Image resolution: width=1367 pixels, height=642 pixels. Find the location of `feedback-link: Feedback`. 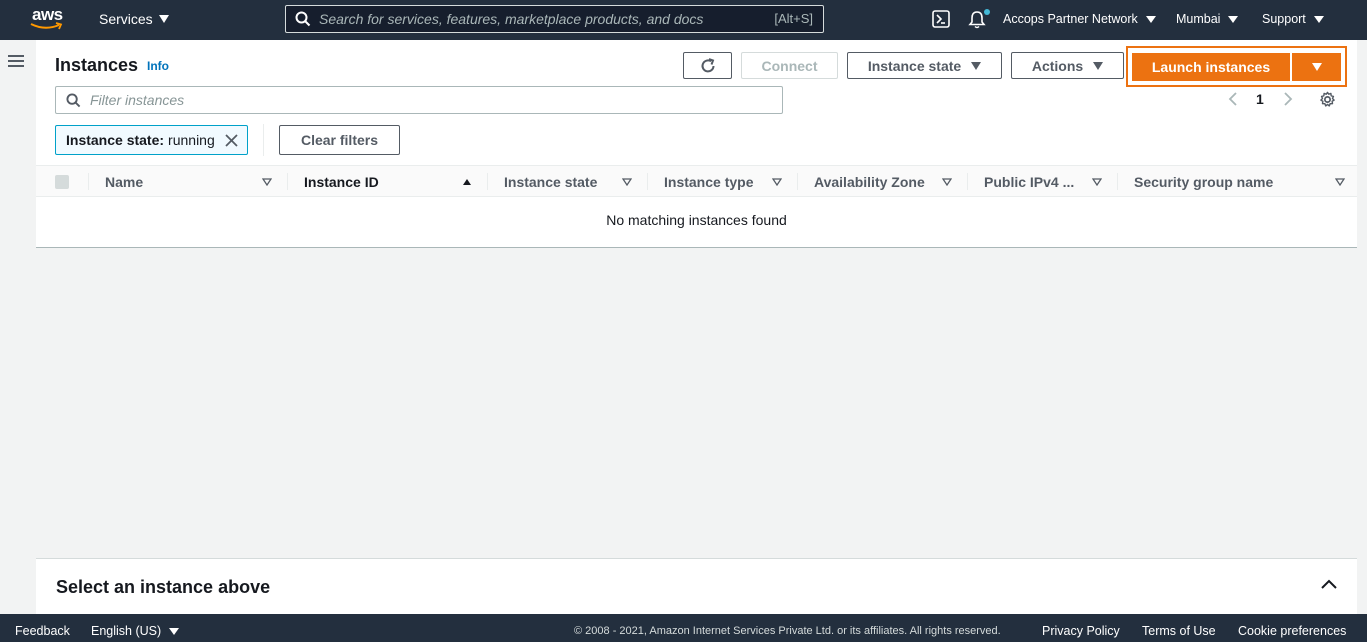

feedback-link: Feedback is located at coordinates (42, 631).